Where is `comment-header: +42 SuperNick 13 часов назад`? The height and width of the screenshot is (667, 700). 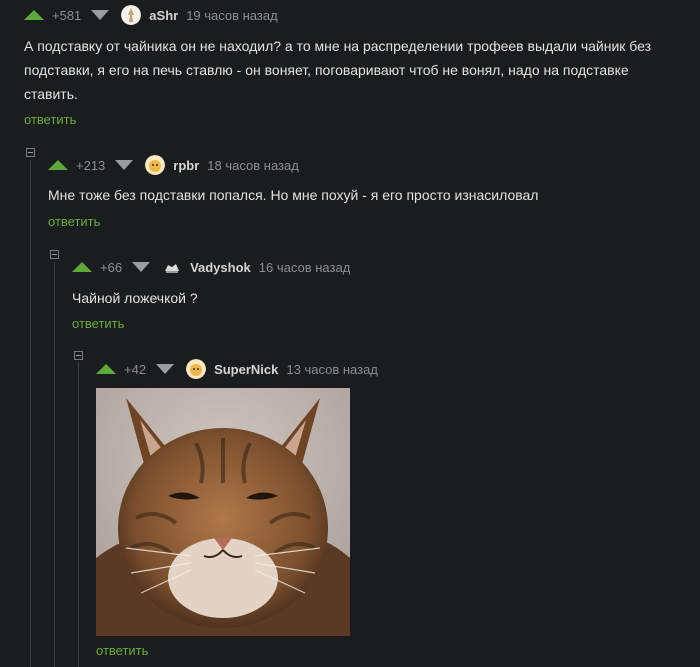 comment-header: +42 SuperNick 13 часов назад is located at coordinates (237, 369).